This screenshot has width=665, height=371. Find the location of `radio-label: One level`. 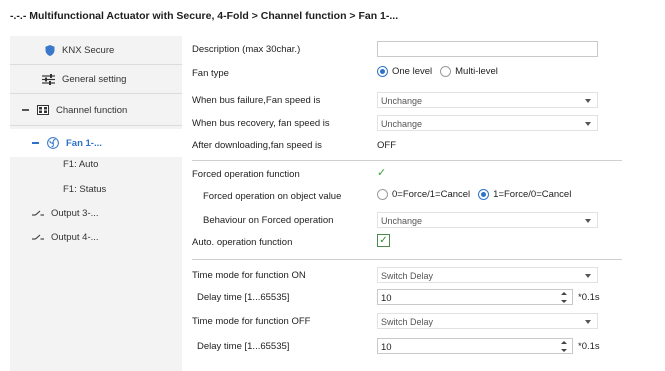

radio-label: One level is located at coordinates (412, 71).